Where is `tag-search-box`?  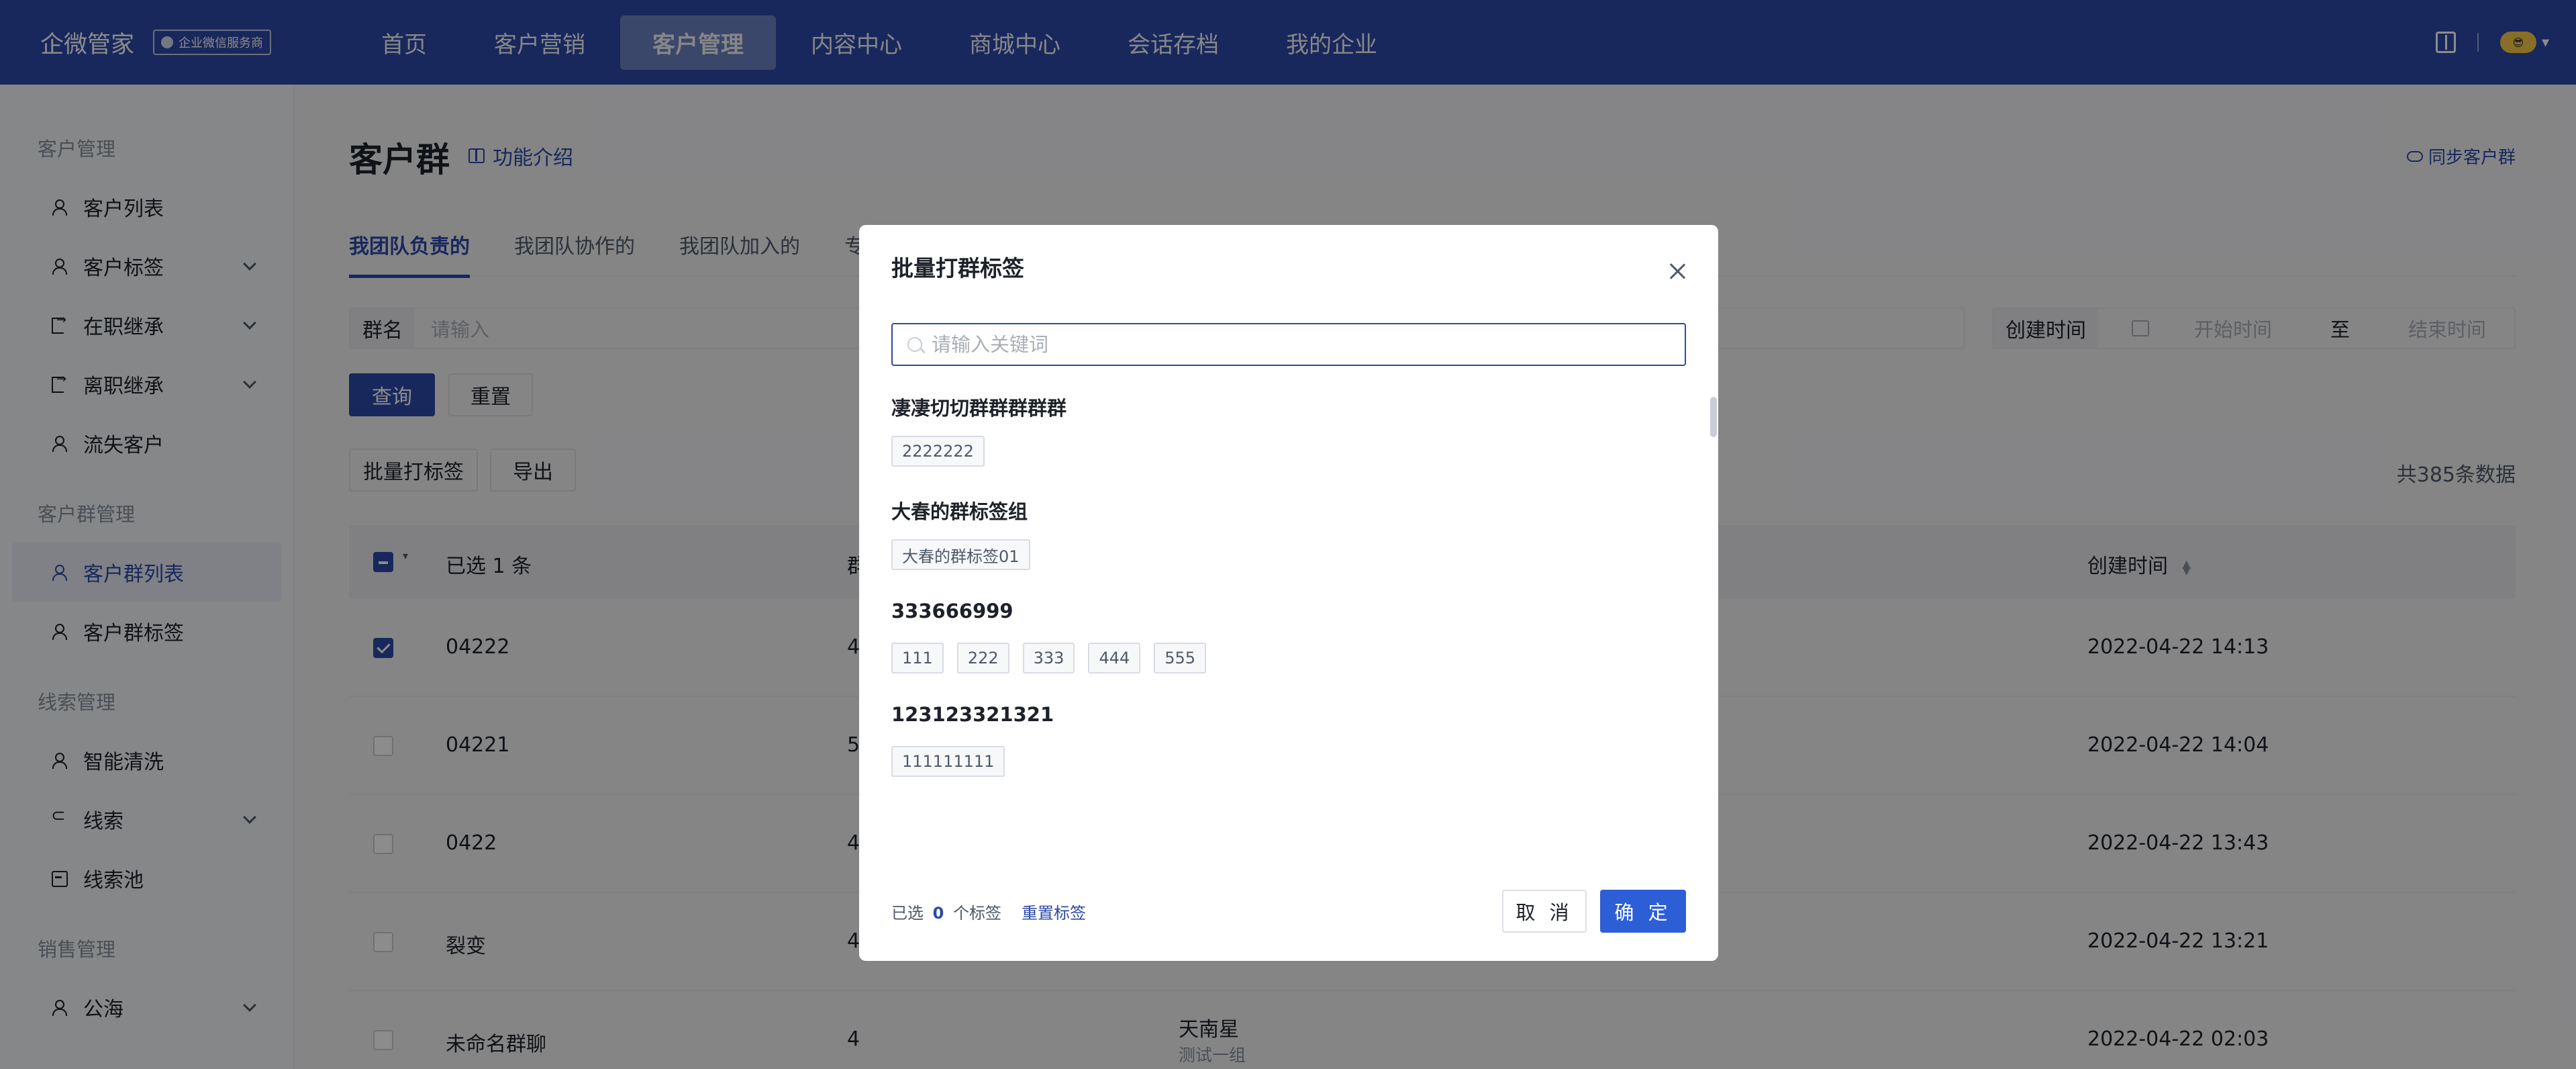
tag-search-box is located at coordinates (1288, 344).